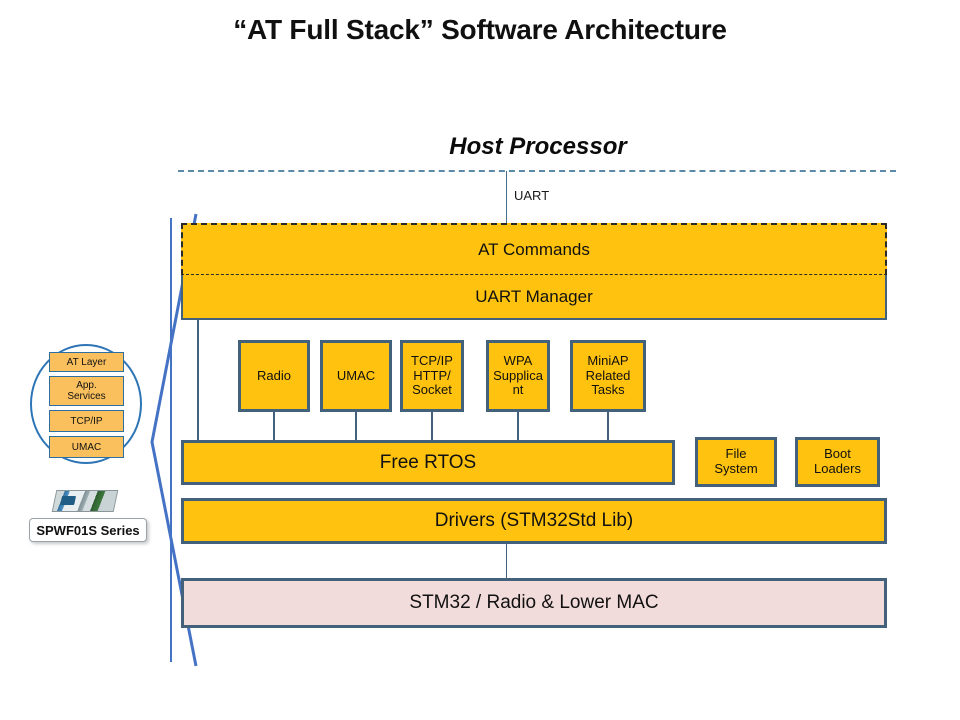 This screenshot has height=720, width=960. I want to click on uart-interface-label: UART, so click(532, 195).